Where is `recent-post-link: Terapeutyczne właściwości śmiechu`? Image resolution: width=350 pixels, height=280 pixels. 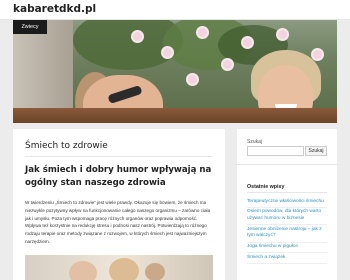
recent-post-link: Terapeutyczne właściwości śmiechu is located at coordinates (287, 202).